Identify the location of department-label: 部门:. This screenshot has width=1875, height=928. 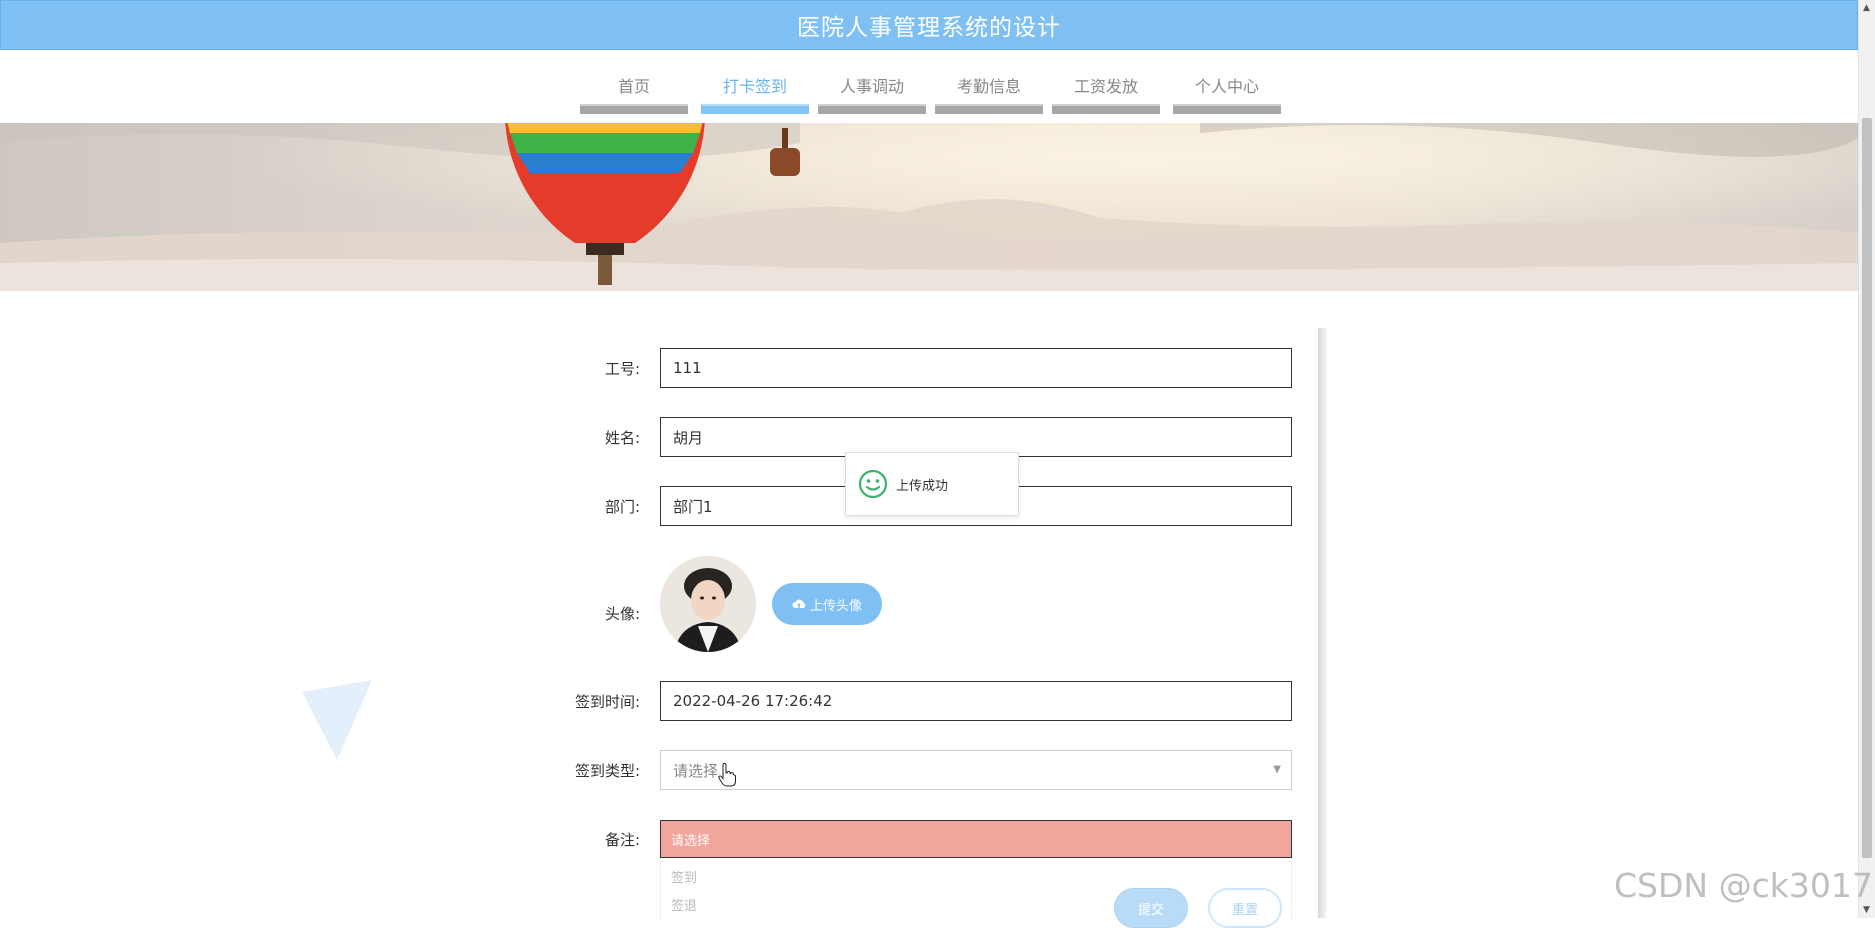
(622, 507).